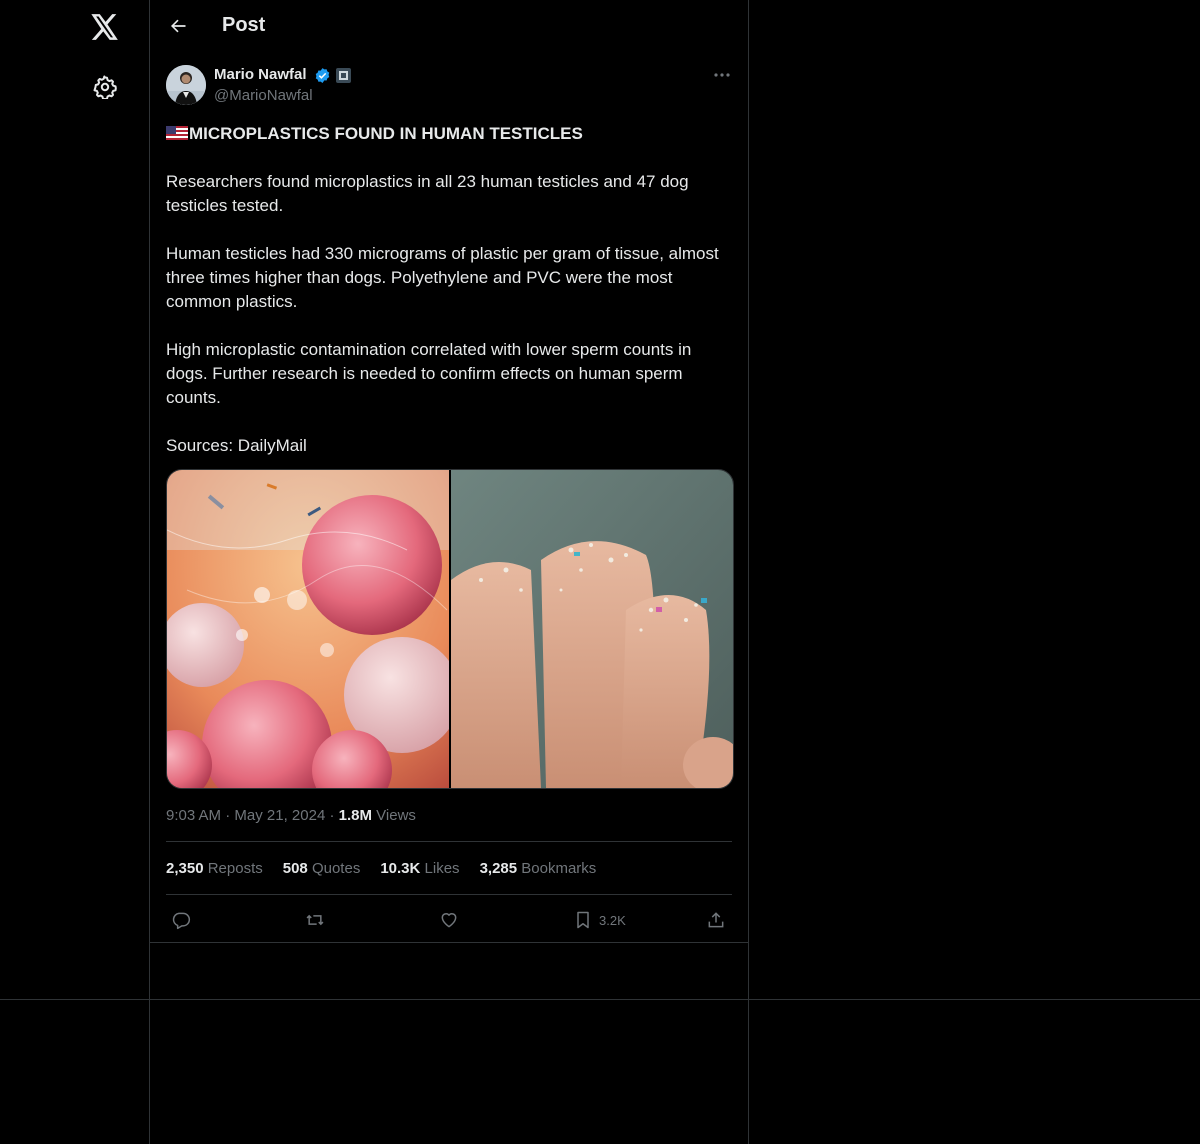  What do you see at coordinates (396, 815) in the screenshot?
I see `views-label: Views` at bounding box center [396, 815].